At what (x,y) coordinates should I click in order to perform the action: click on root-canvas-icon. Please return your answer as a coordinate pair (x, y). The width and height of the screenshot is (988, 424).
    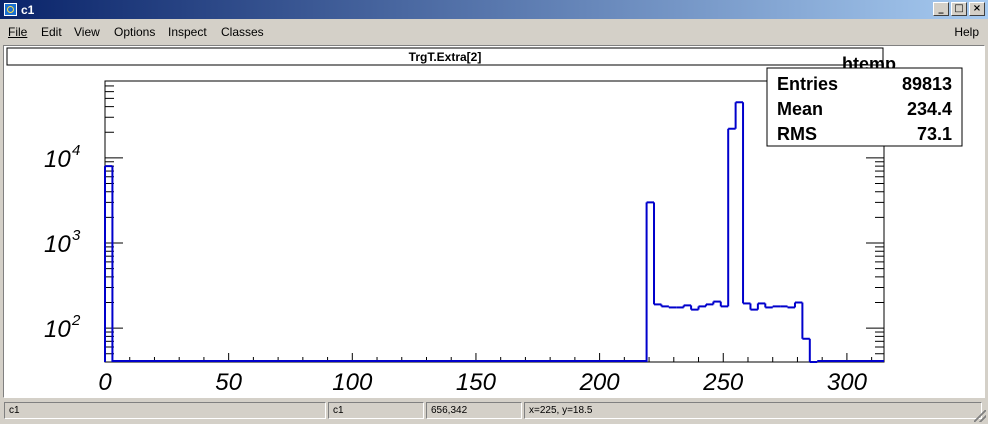
    Looking at the image, I should click on (10, 9).